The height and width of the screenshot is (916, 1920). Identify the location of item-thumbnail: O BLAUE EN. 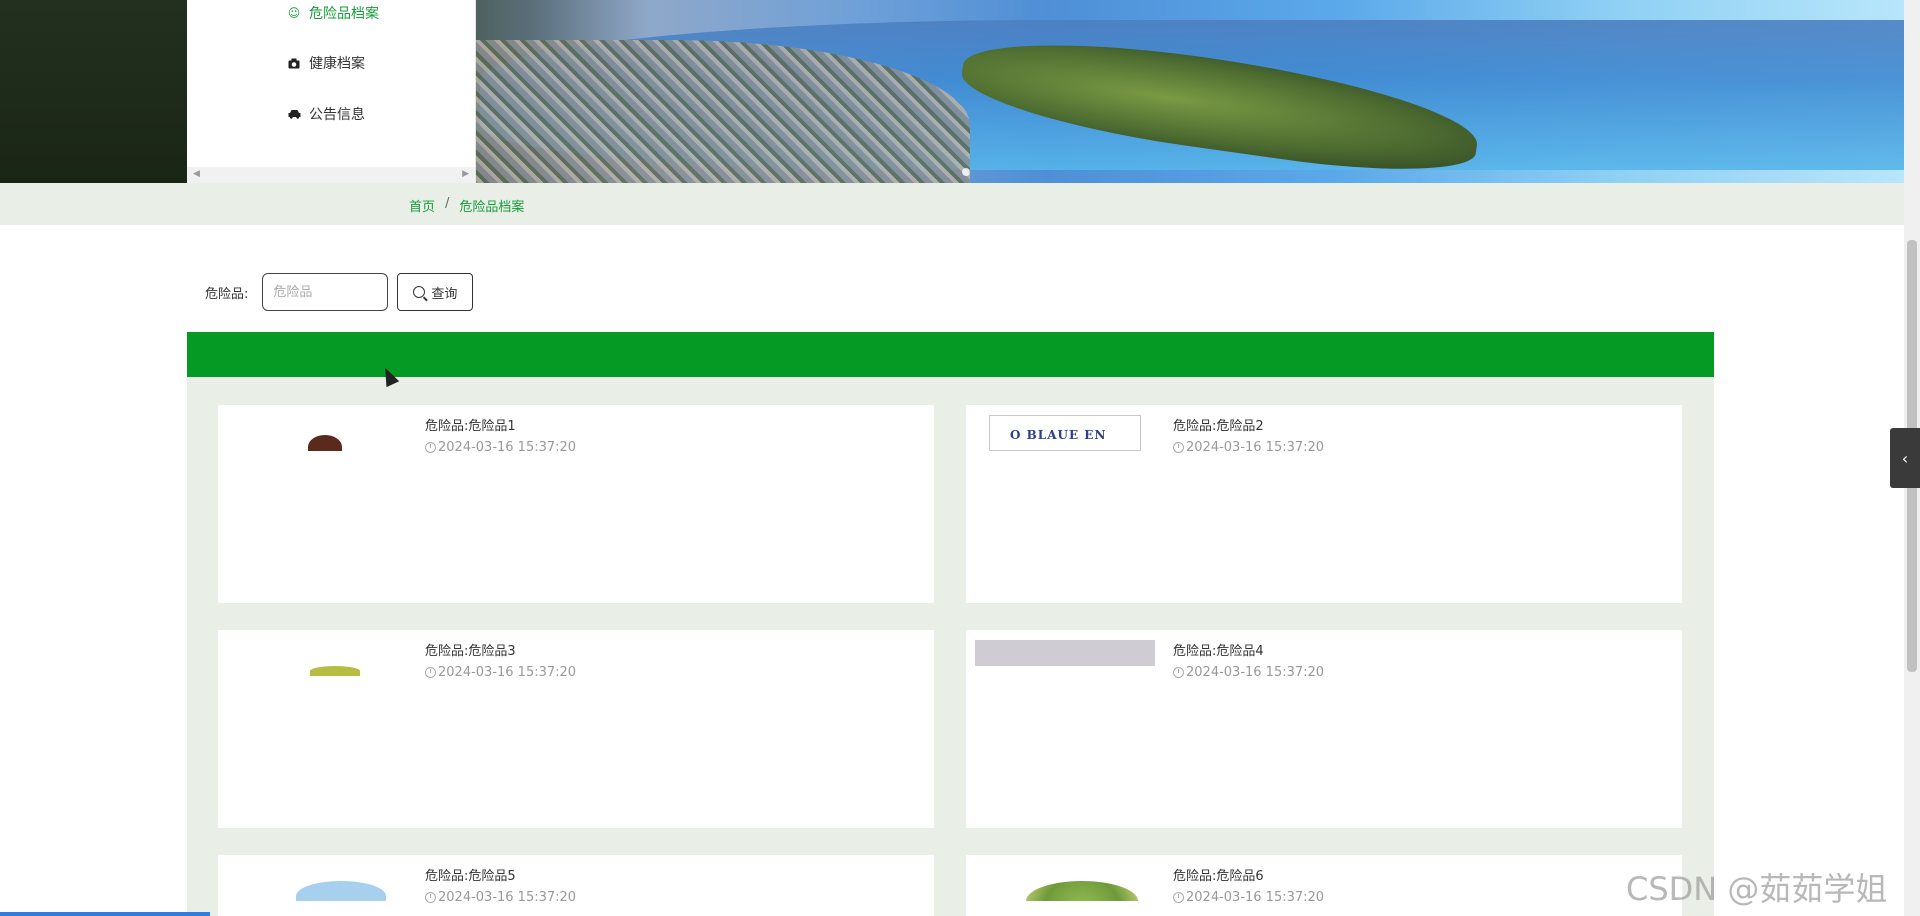
(1079, 433).